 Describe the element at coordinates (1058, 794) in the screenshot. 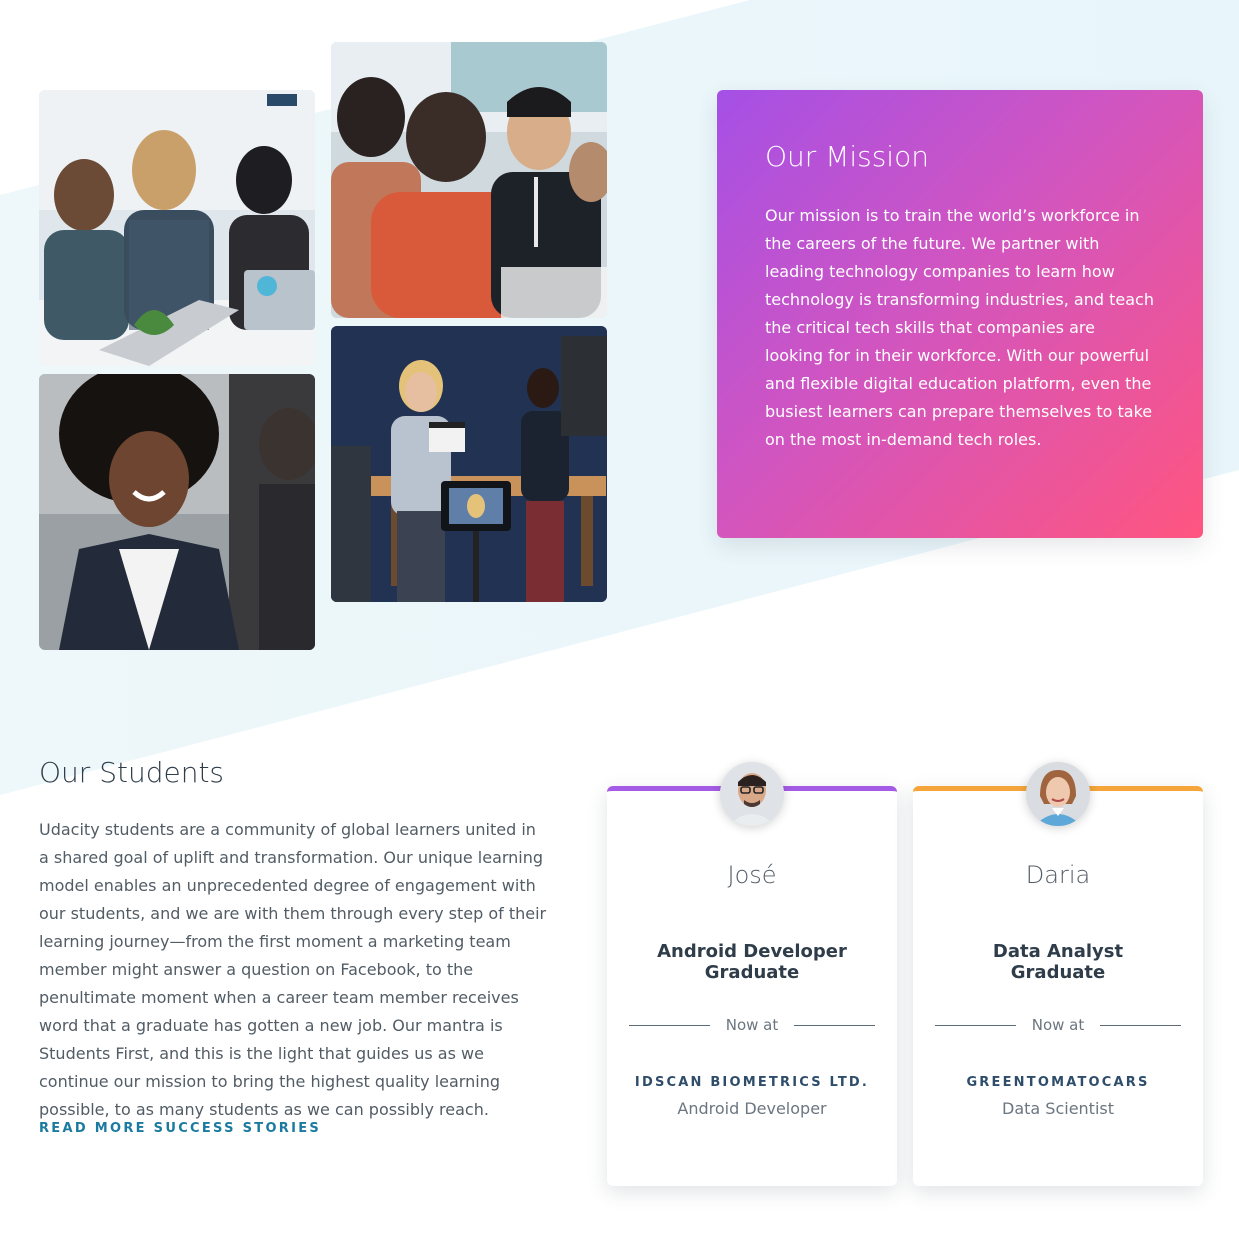

I see `avatar-daria` at that location.